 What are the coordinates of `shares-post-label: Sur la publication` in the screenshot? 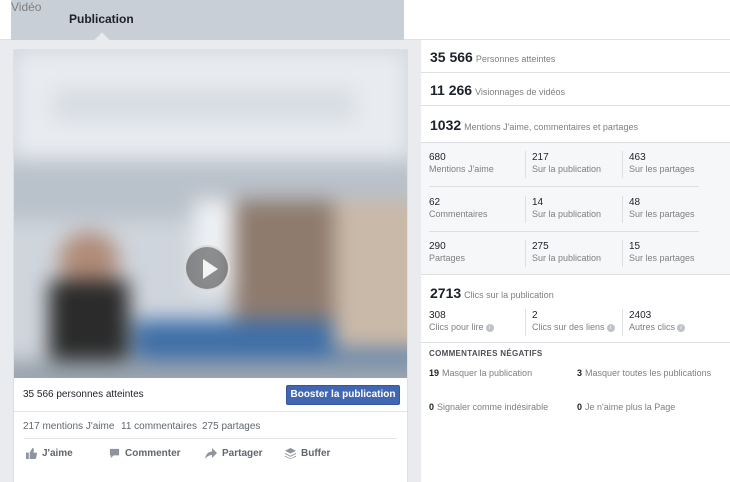 It's located at (567, 258).